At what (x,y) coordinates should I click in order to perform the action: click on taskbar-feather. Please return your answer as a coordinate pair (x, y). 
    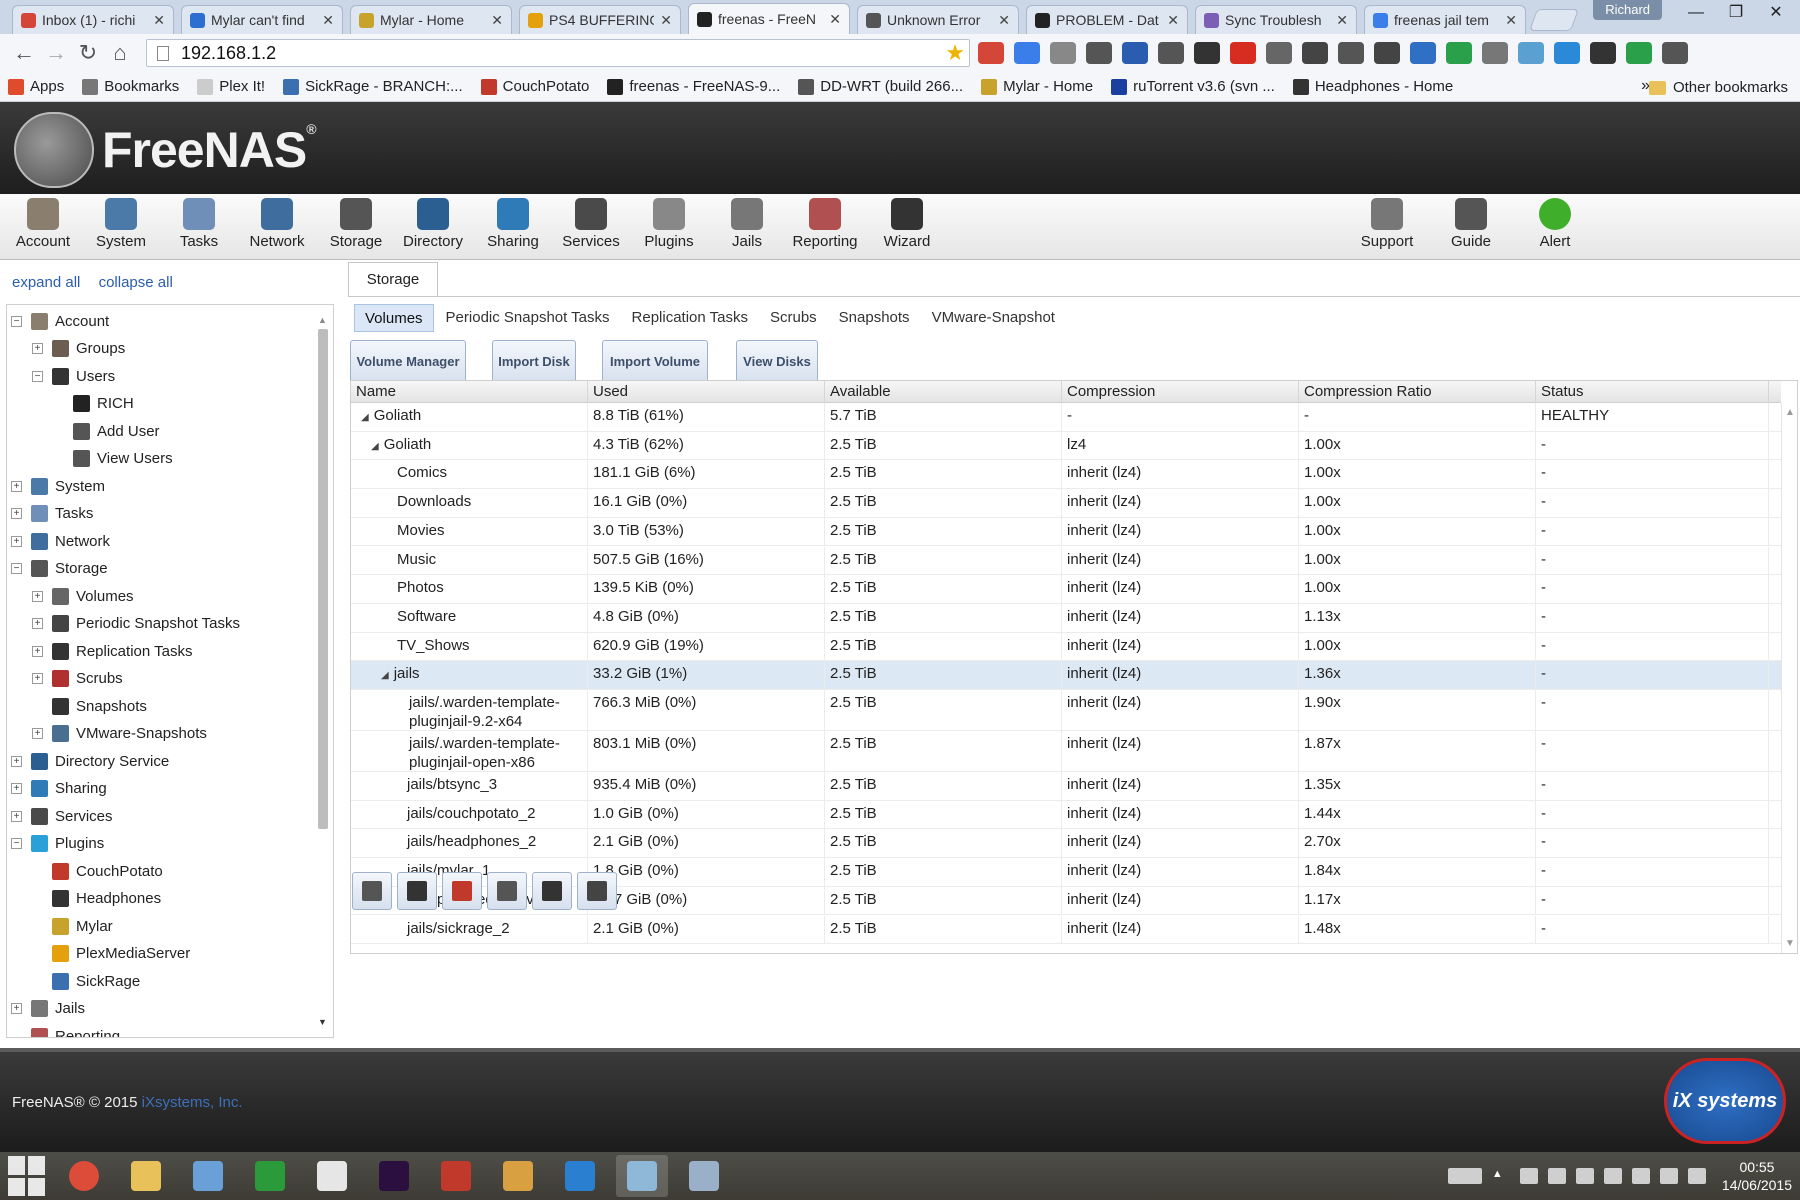
    Looking at the image, I should click on (580, 1176).